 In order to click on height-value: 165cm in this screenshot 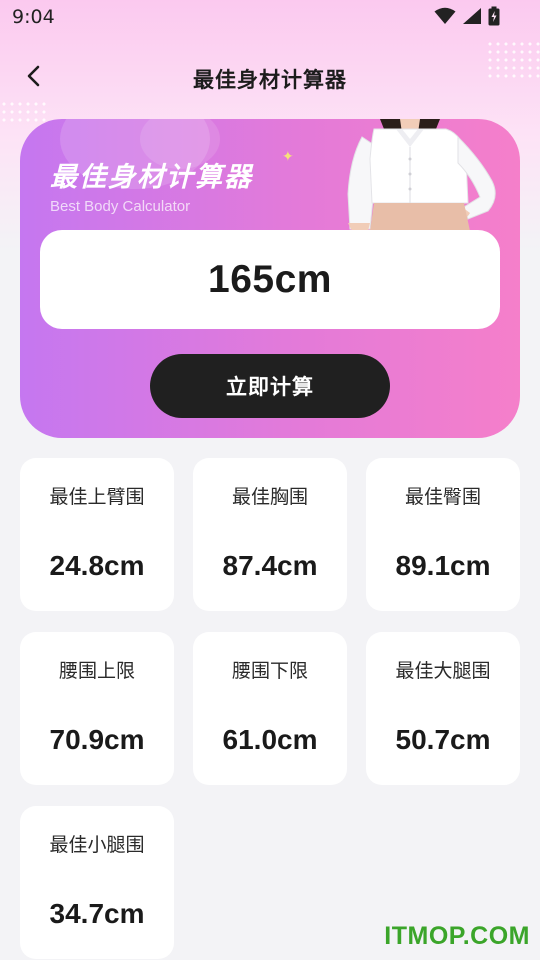, I will do `click(270, 279)`.